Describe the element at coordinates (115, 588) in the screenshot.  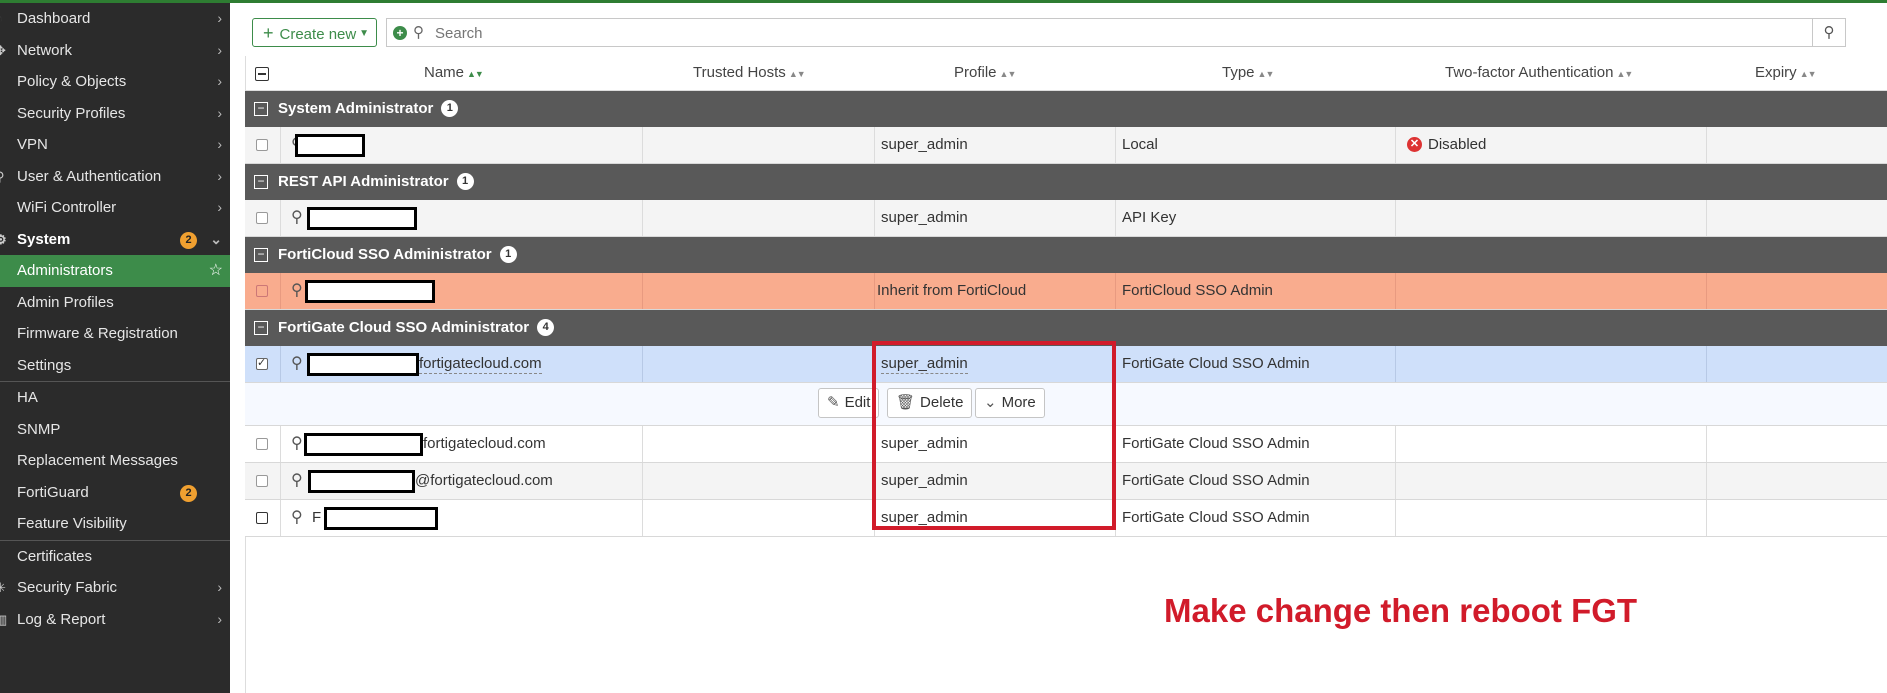
I see `sidebar-item-security-fabric: ✳ Security Fabric ›` at that location.